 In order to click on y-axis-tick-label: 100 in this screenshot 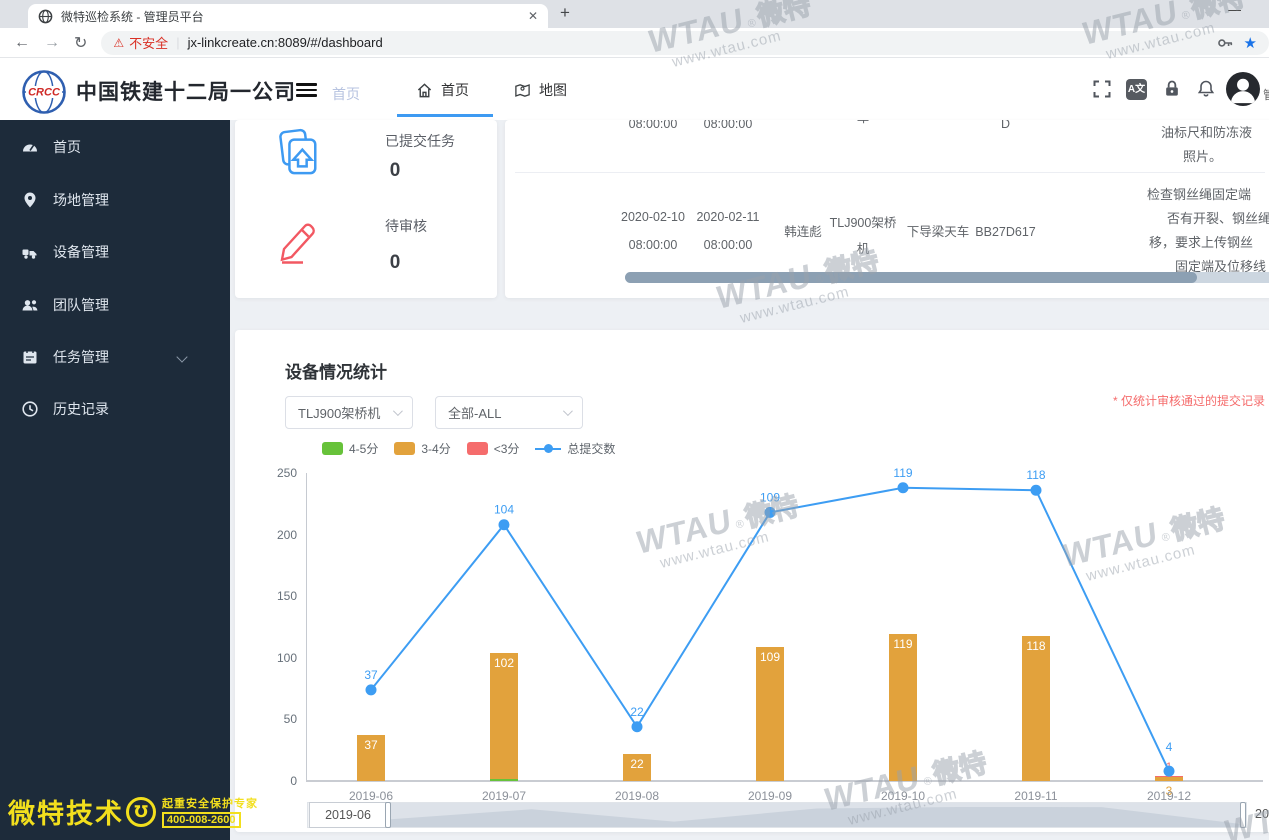, I will do `click(286, 657)`.